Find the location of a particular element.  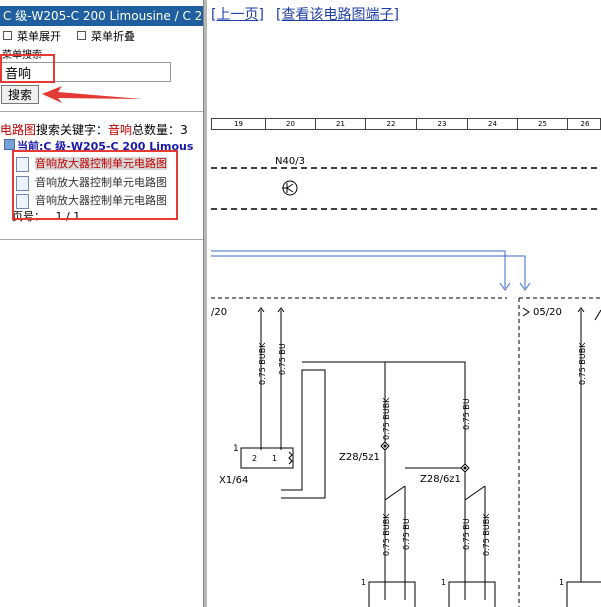

splice-z28-6-label: Z28/6z1 is located at coordinates (440, 479).